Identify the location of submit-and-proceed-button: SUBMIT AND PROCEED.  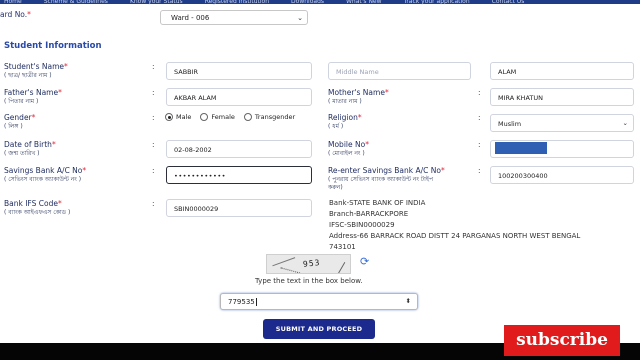
(319, 329).